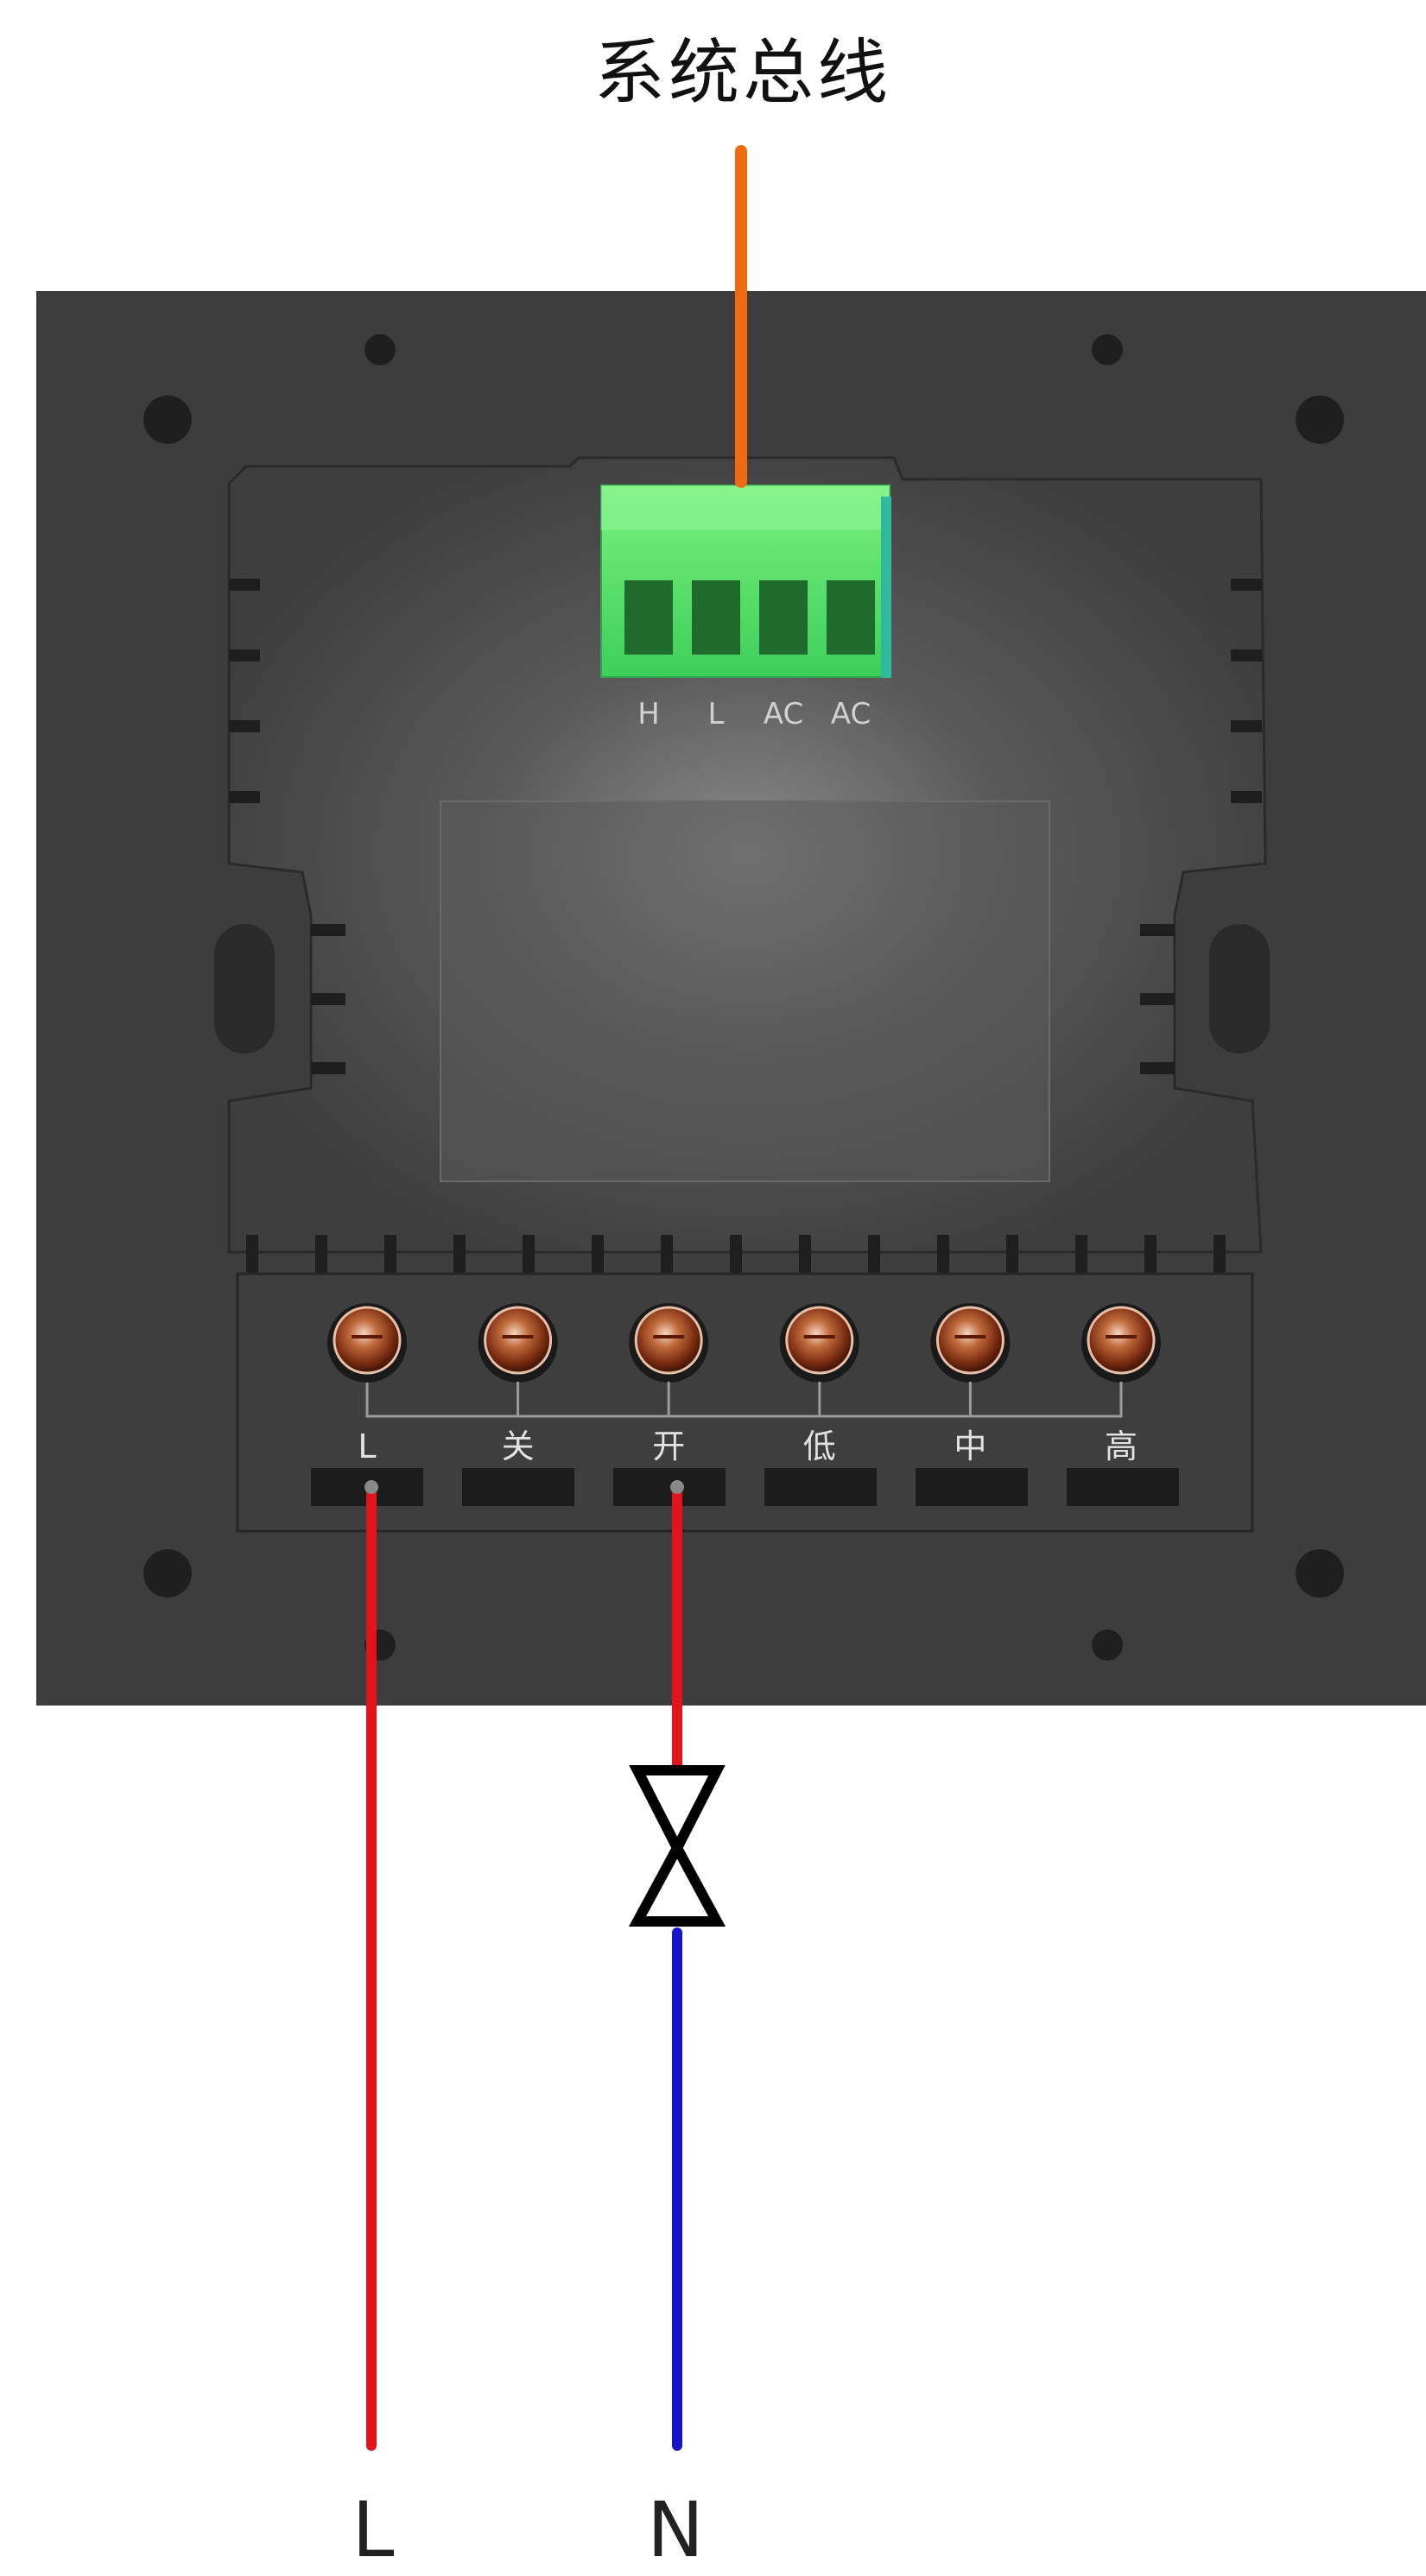 The image size is (1426, 2576). Describe the element at coordinates (716, 714) in the screenshot. I see `bus-pin-label: L` at that location.